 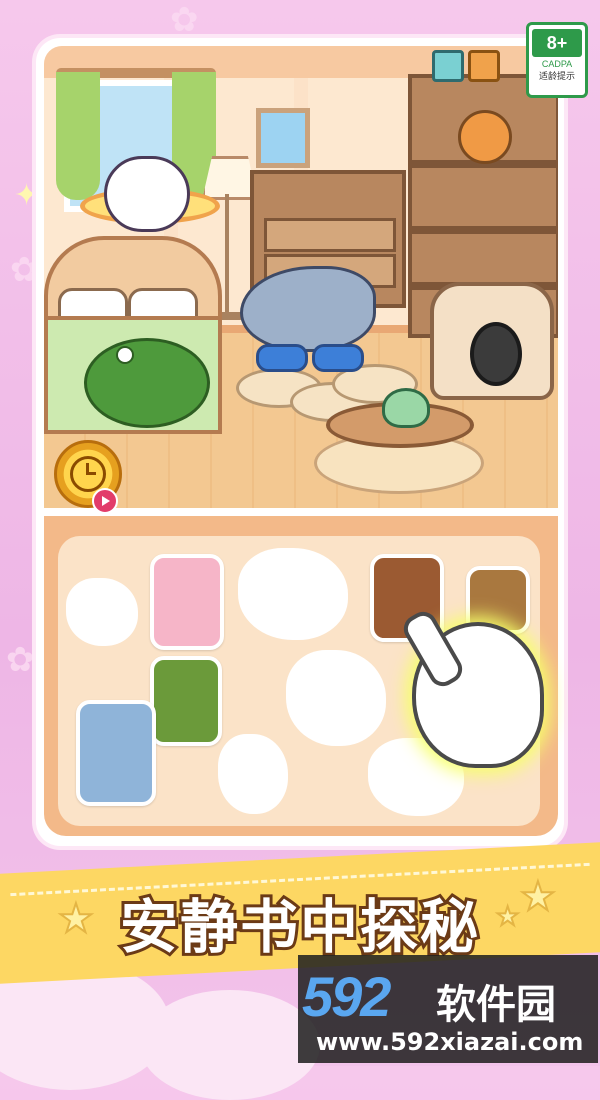 I want to click on tree-man-sticker, so click(x=186, y=701).